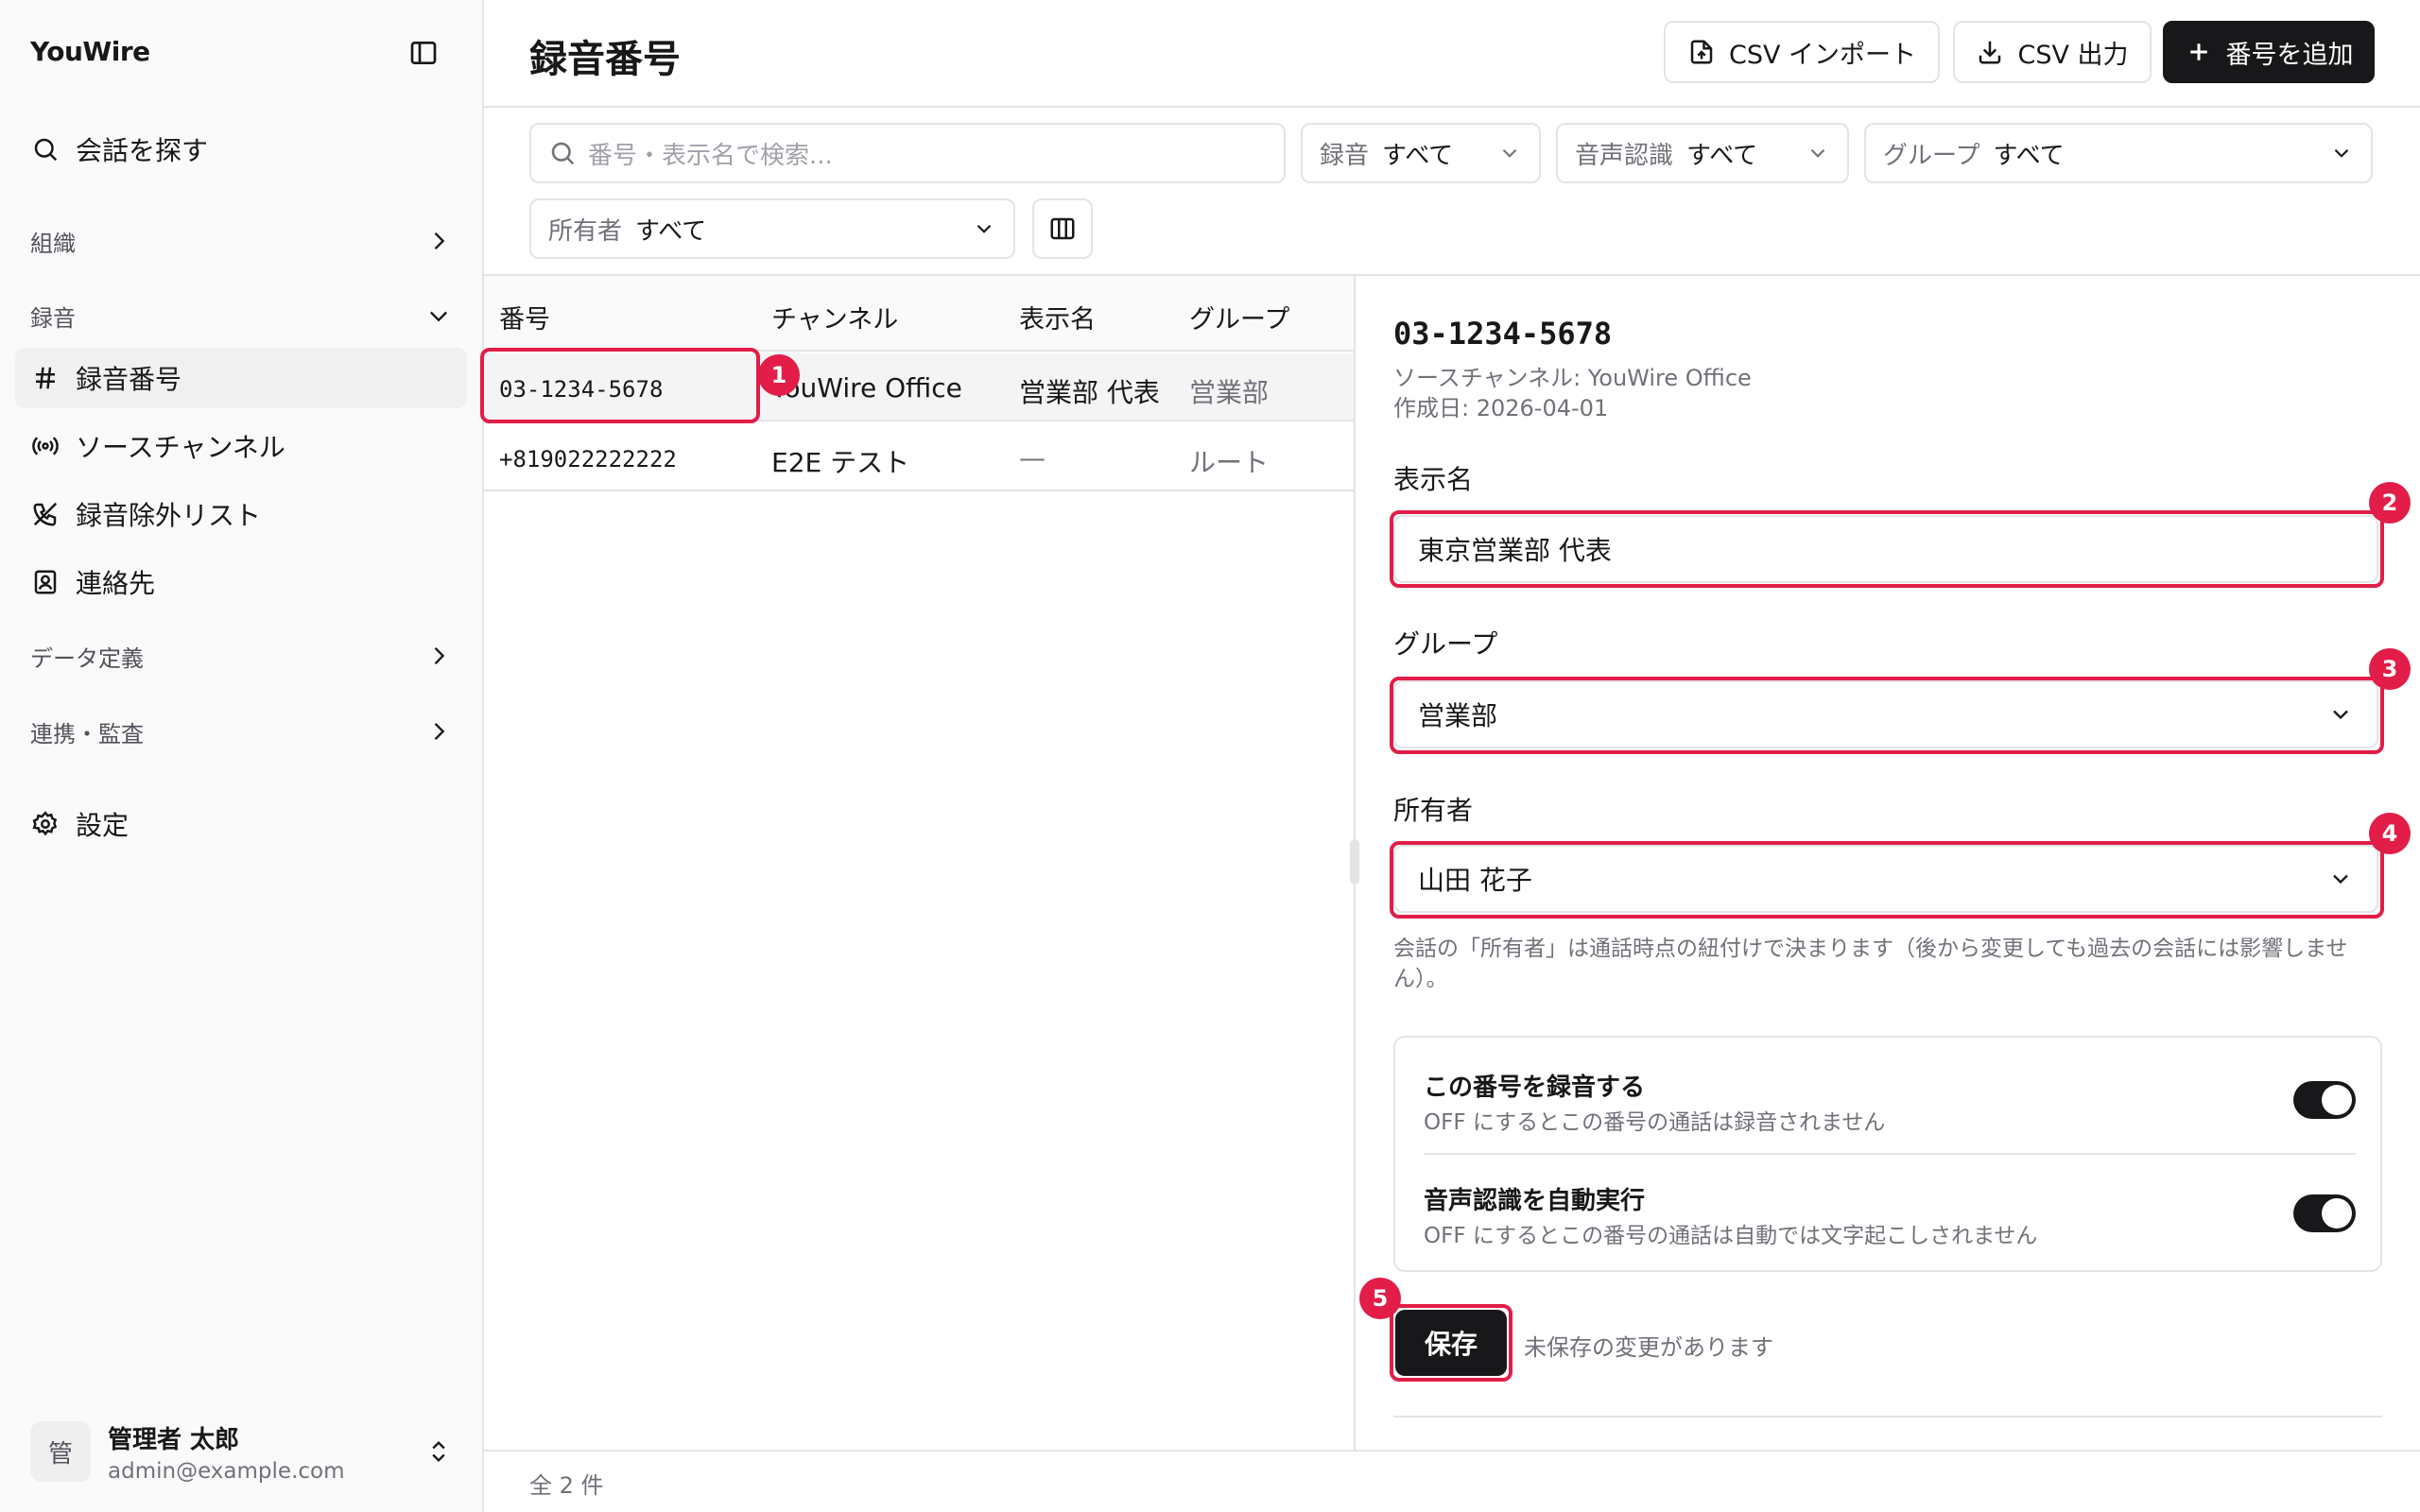 This screenshot has width=2420, height=1512. I want to click on table-header: 番号 チャンネル 表示名 グループ, so click(919, 314).